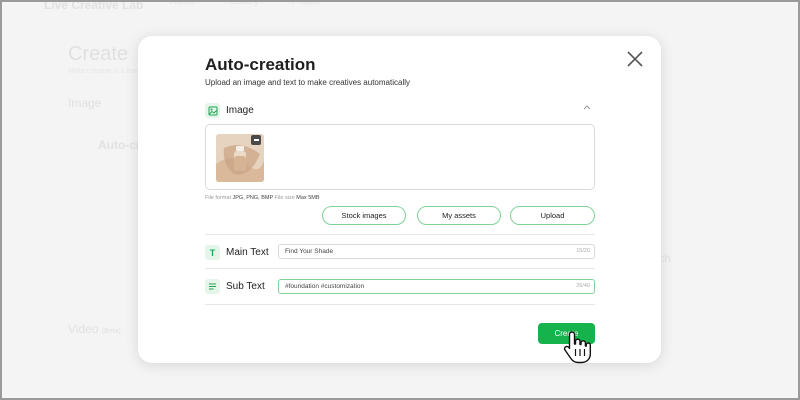 This screenshot has height=400, width=800. Describe the element at coordinates (583, 286) in the screenshot. I see `sub-text-counter: 26/40` at that location.